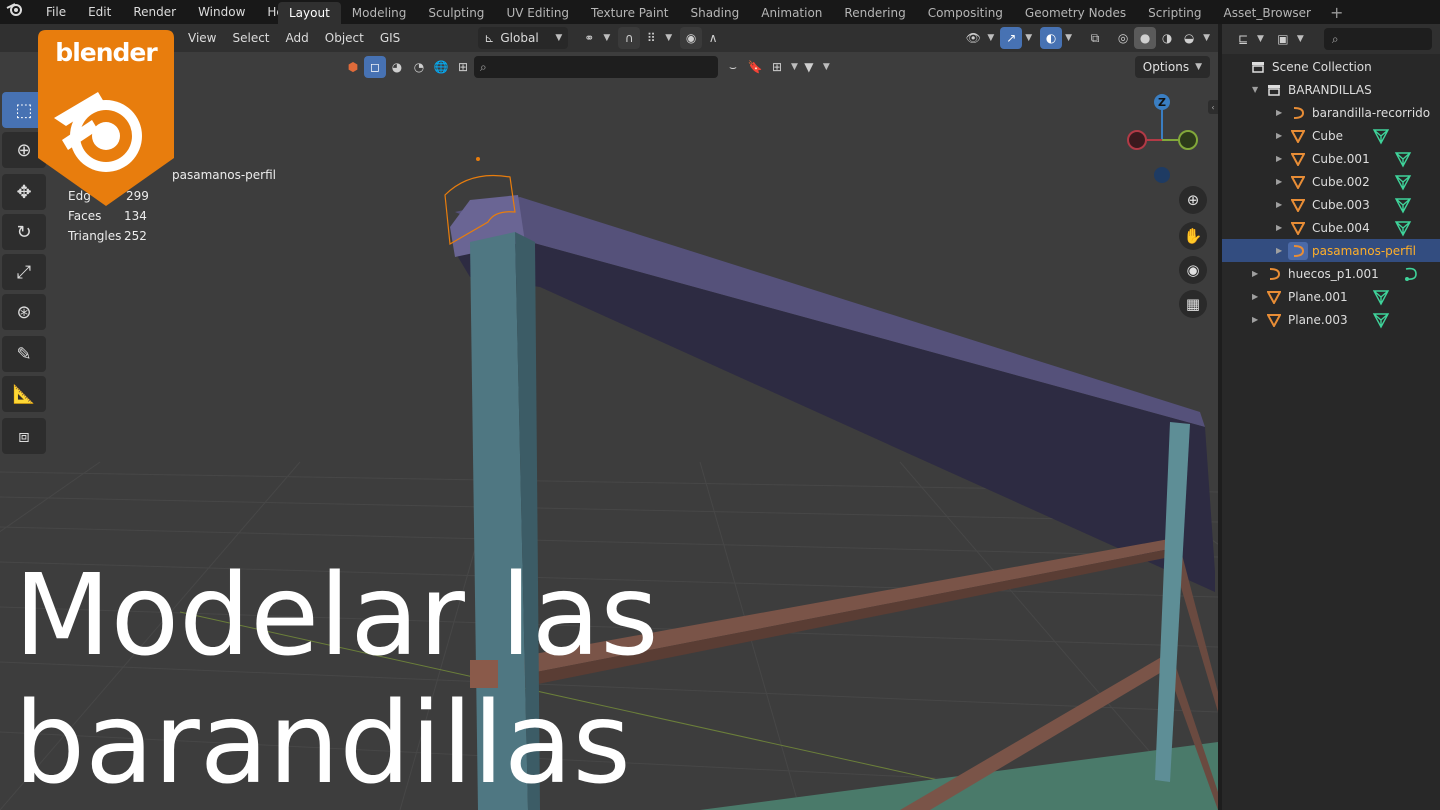  What do you see at coordinates (1172, 67) in the screenshot?
I see `options-dropdown: Options ▼` at bounding box center [1172, 67].